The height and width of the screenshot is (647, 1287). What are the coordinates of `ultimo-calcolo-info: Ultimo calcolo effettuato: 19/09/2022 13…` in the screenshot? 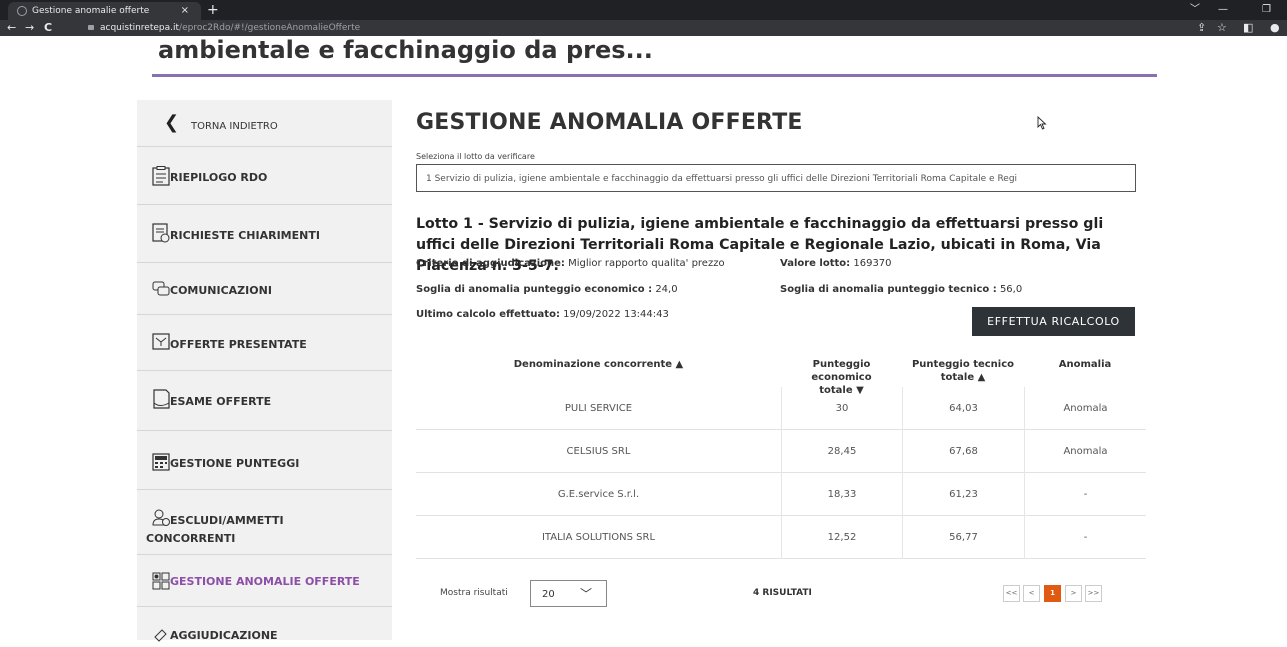 It's located at (542, 314).